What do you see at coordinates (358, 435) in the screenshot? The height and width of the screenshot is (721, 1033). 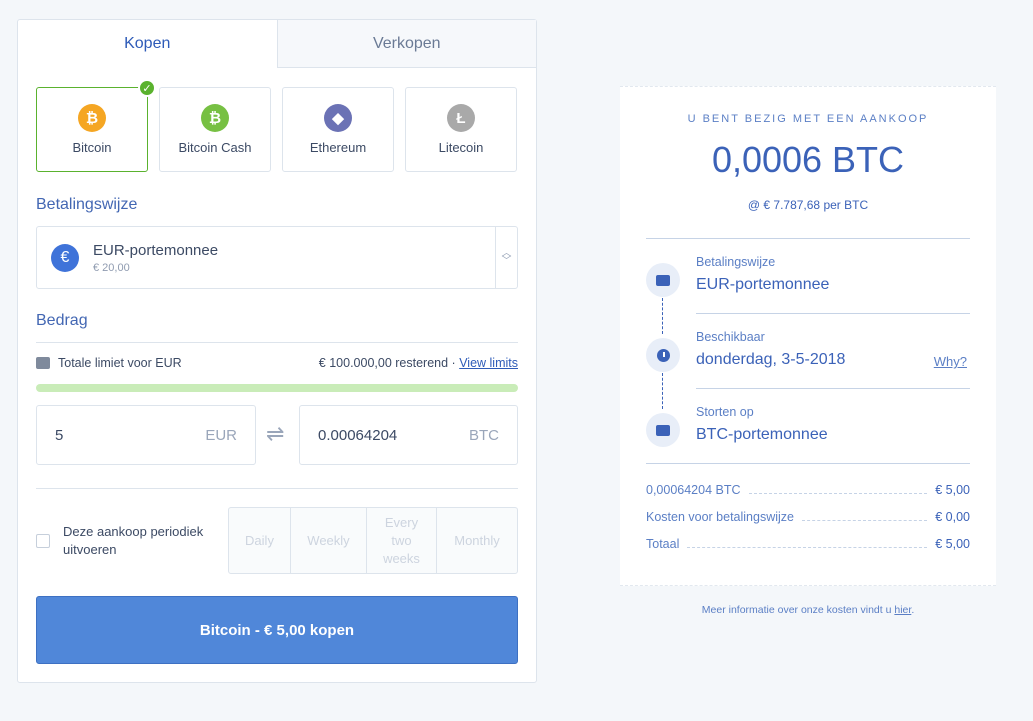 I see `crypto-amount-value: 0.00064204` at bounding box center [358, 435].